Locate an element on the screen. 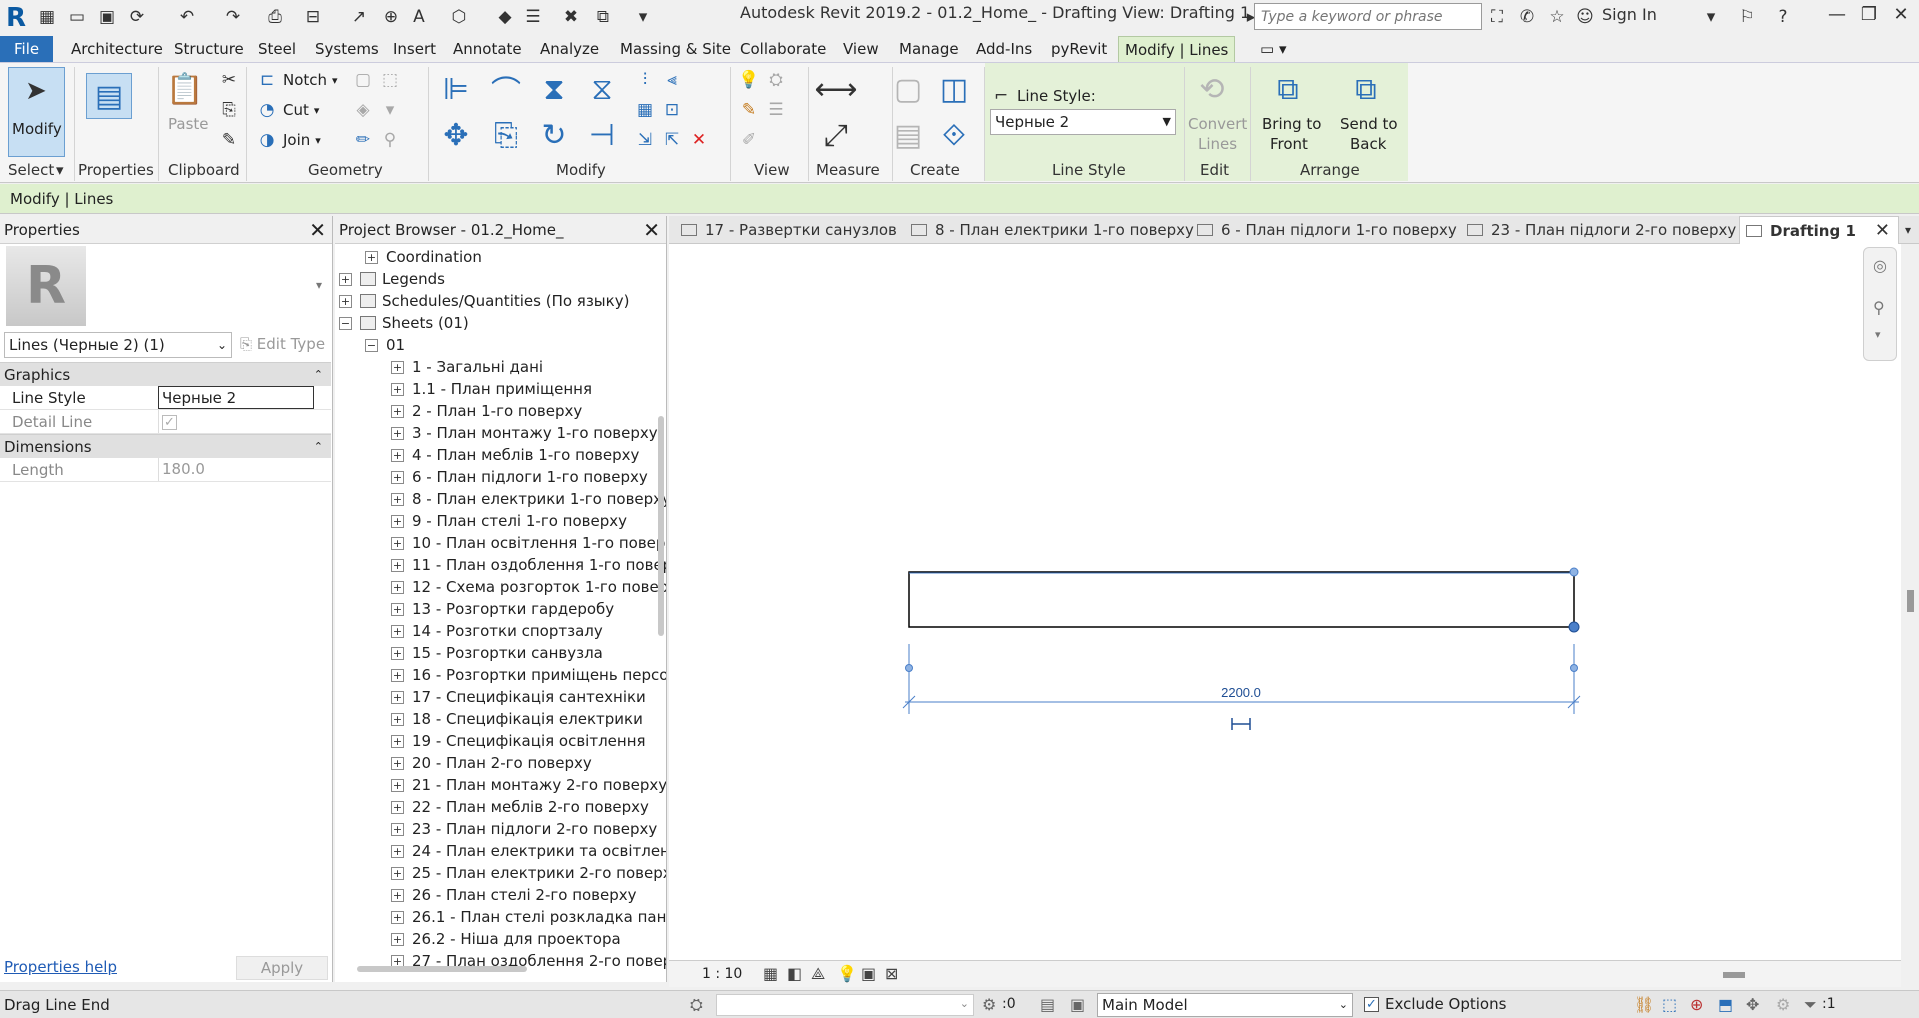 The height and width of the screenshot is (1018, 1919). tab-list-dropdown-icon: ▾ is located at coordinates (1905, 230).